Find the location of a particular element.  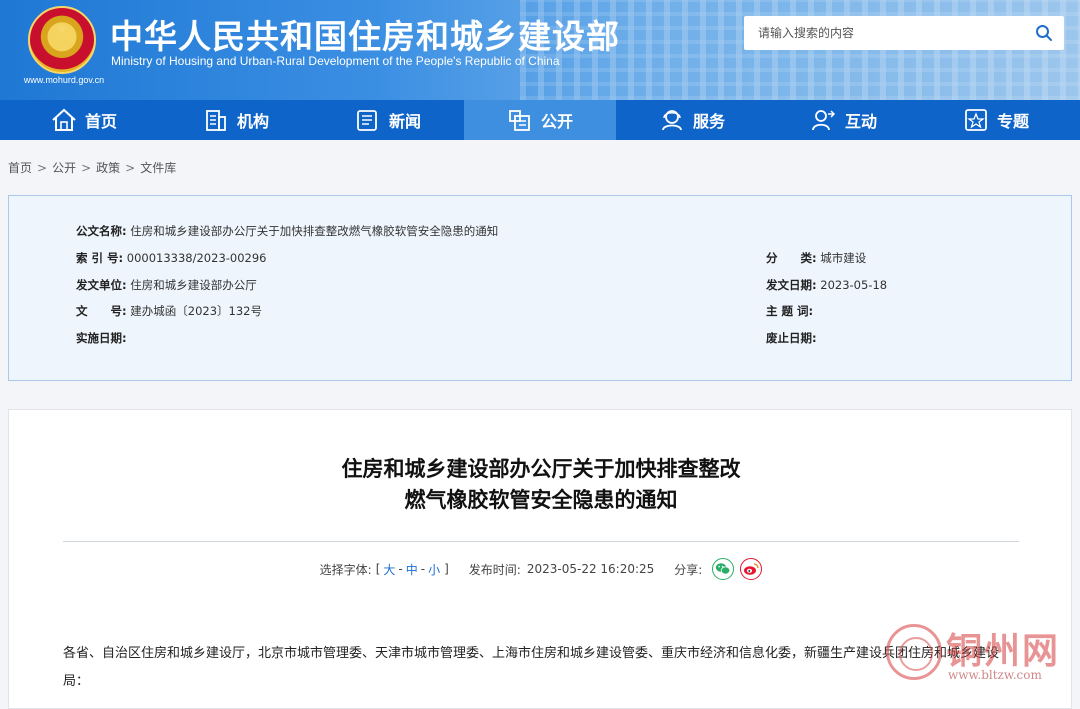

wechat-icon is located at coordinates (723, 569).